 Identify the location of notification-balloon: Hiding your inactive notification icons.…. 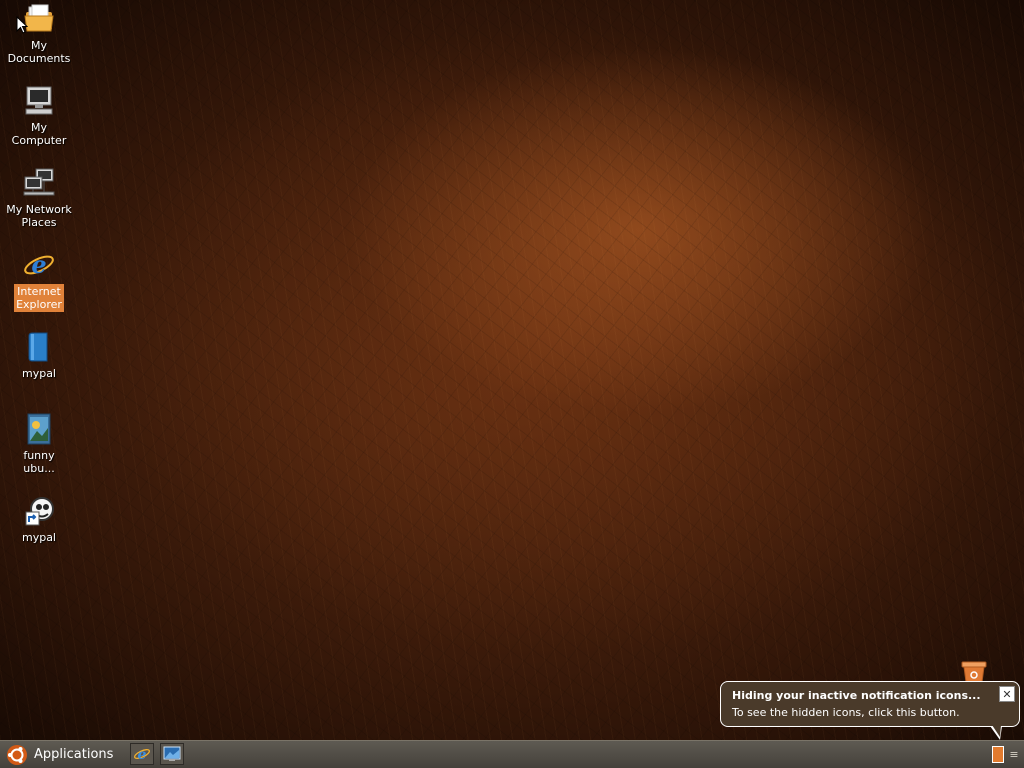
(870, 704).